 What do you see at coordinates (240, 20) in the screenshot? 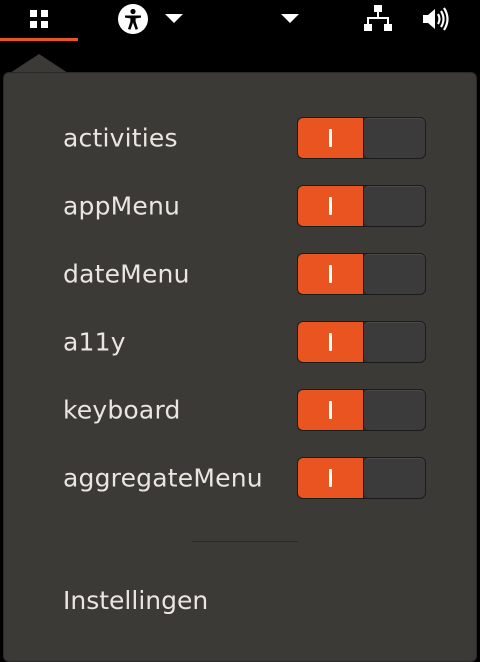
I see `top-panel` at bounding box center [240, 20].